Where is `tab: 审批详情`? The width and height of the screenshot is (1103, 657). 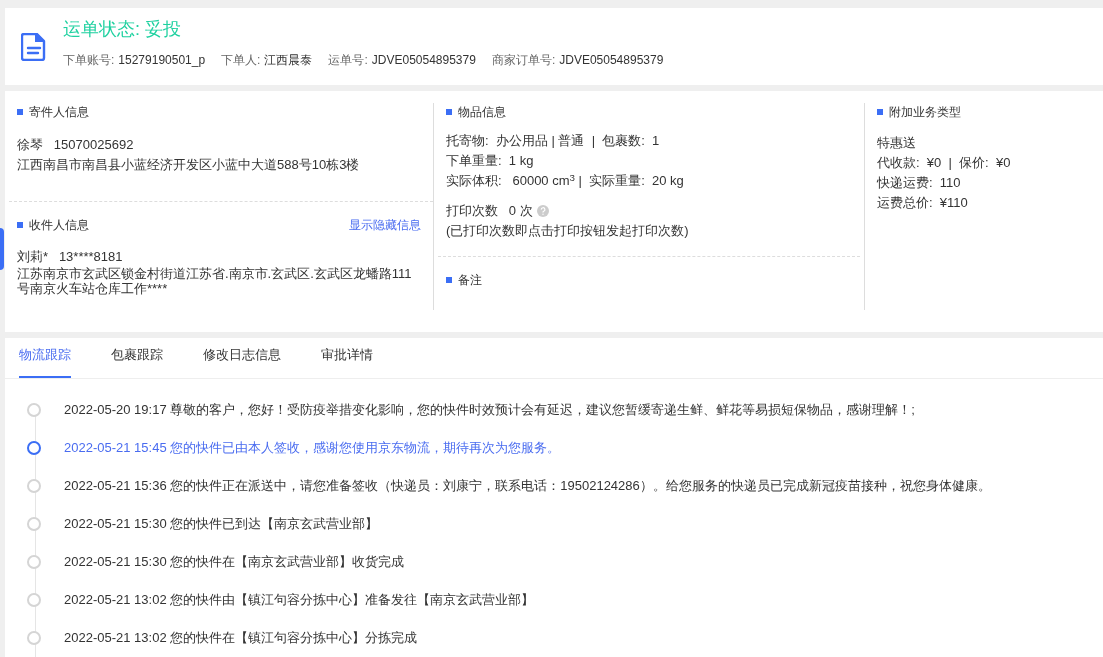 tab: 审批详情 is located at coordinates (347, 361).